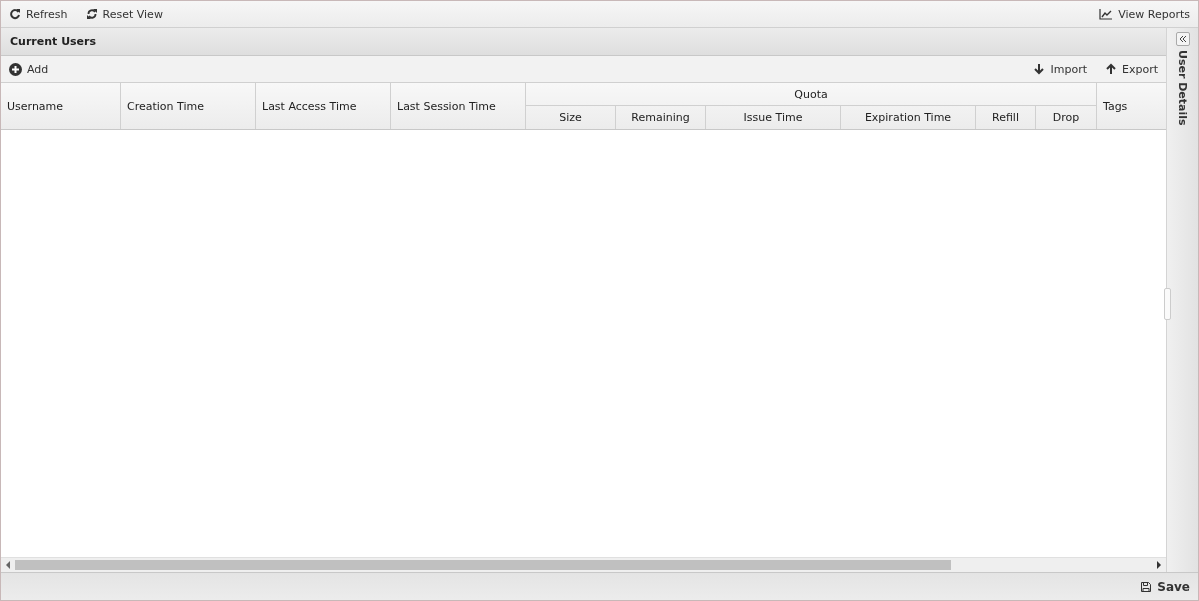  Describe the element at coordinates (188, 106) in the screenshot. I see `column-header: Creation Time` at that location.